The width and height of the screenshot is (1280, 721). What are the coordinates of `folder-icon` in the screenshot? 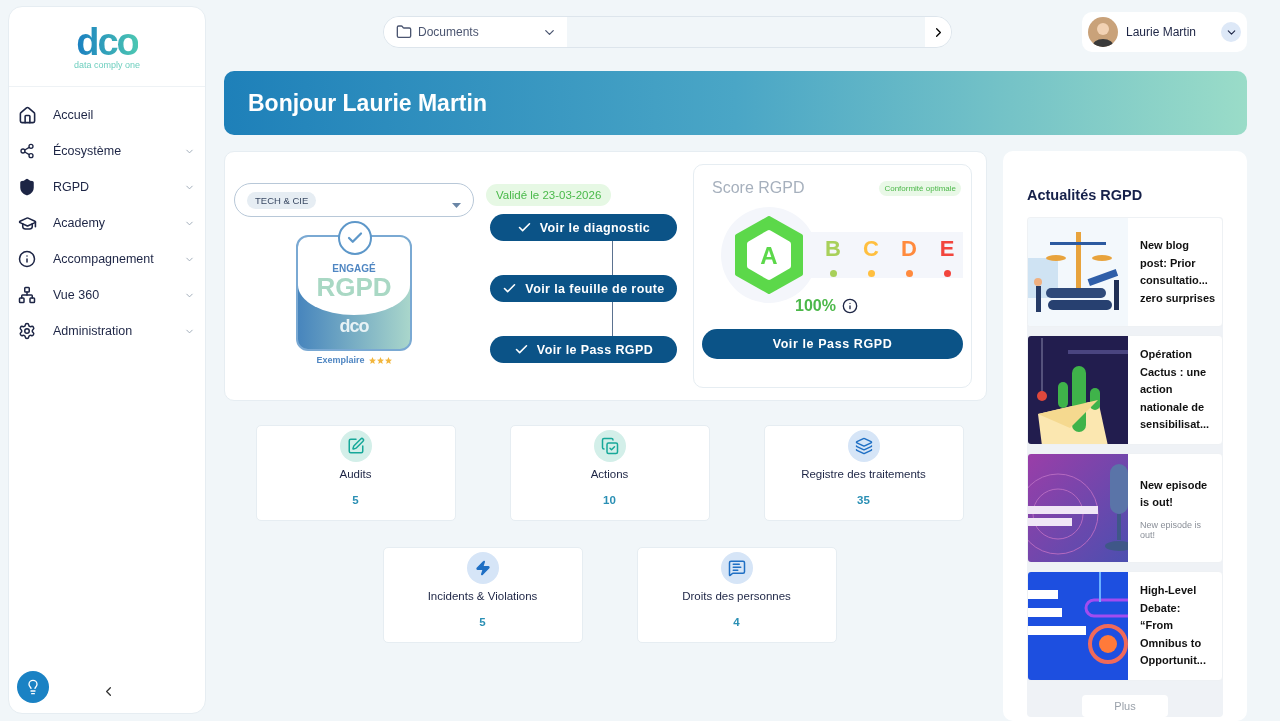 It's located at (404, 32).